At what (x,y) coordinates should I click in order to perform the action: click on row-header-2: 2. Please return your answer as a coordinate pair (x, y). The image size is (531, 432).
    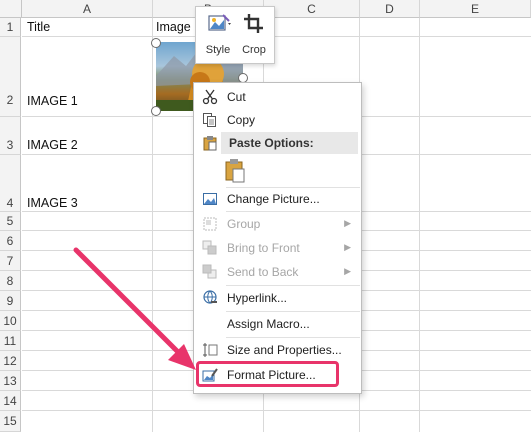
    Looking at the image, I should click on (10, 77).